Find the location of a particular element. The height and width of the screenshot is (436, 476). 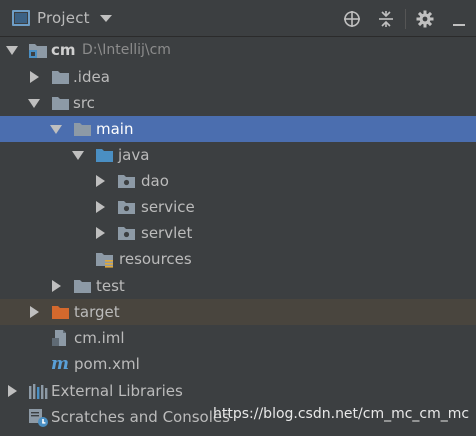

module-folder-icon is located at coordinates (38, 50).